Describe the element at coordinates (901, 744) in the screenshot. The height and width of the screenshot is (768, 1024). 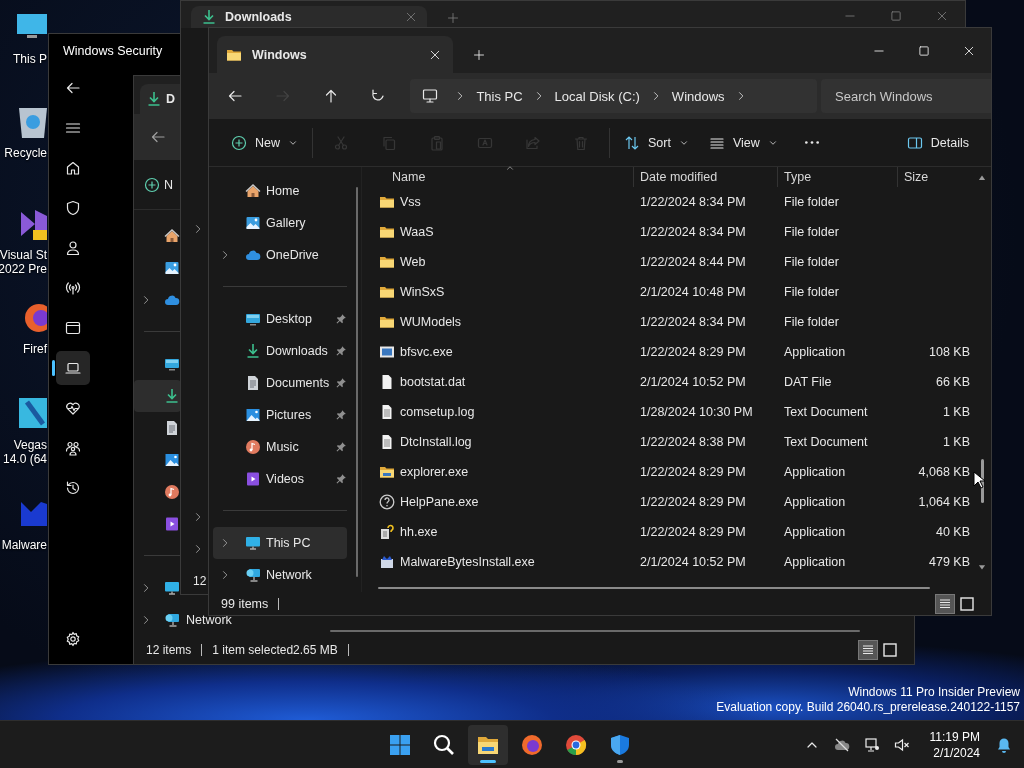
I see `speaker-muted-icon` at that location.